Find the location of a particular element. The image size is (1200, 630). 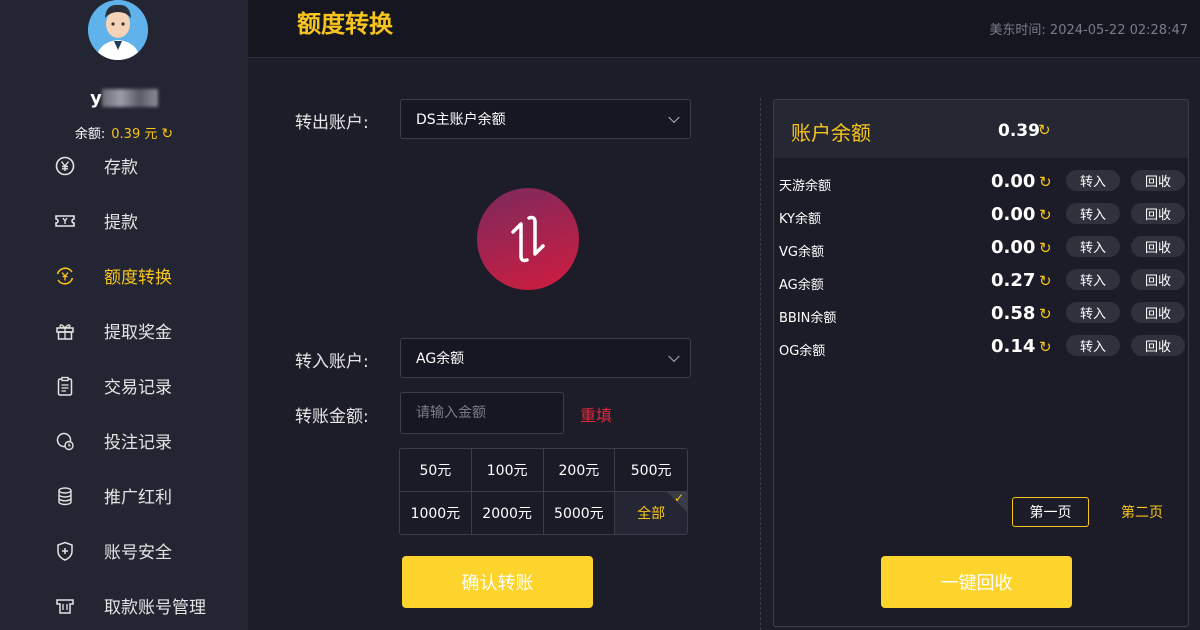

account-name: OG余额 is located at coordinates (802, 351).